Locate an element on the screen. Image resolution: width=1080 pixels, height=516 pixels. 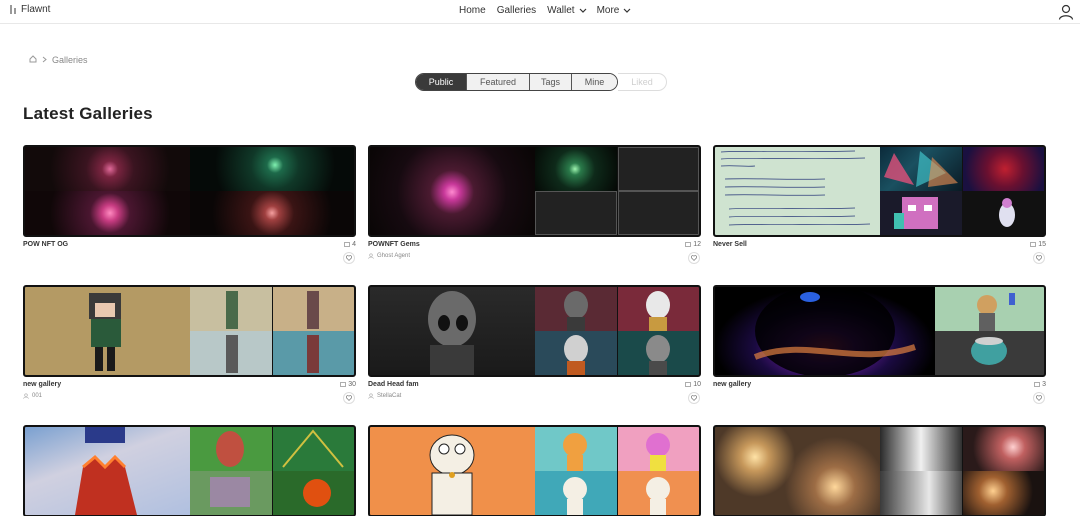
item-count-value: 30 is located at coordinates (352, 384).